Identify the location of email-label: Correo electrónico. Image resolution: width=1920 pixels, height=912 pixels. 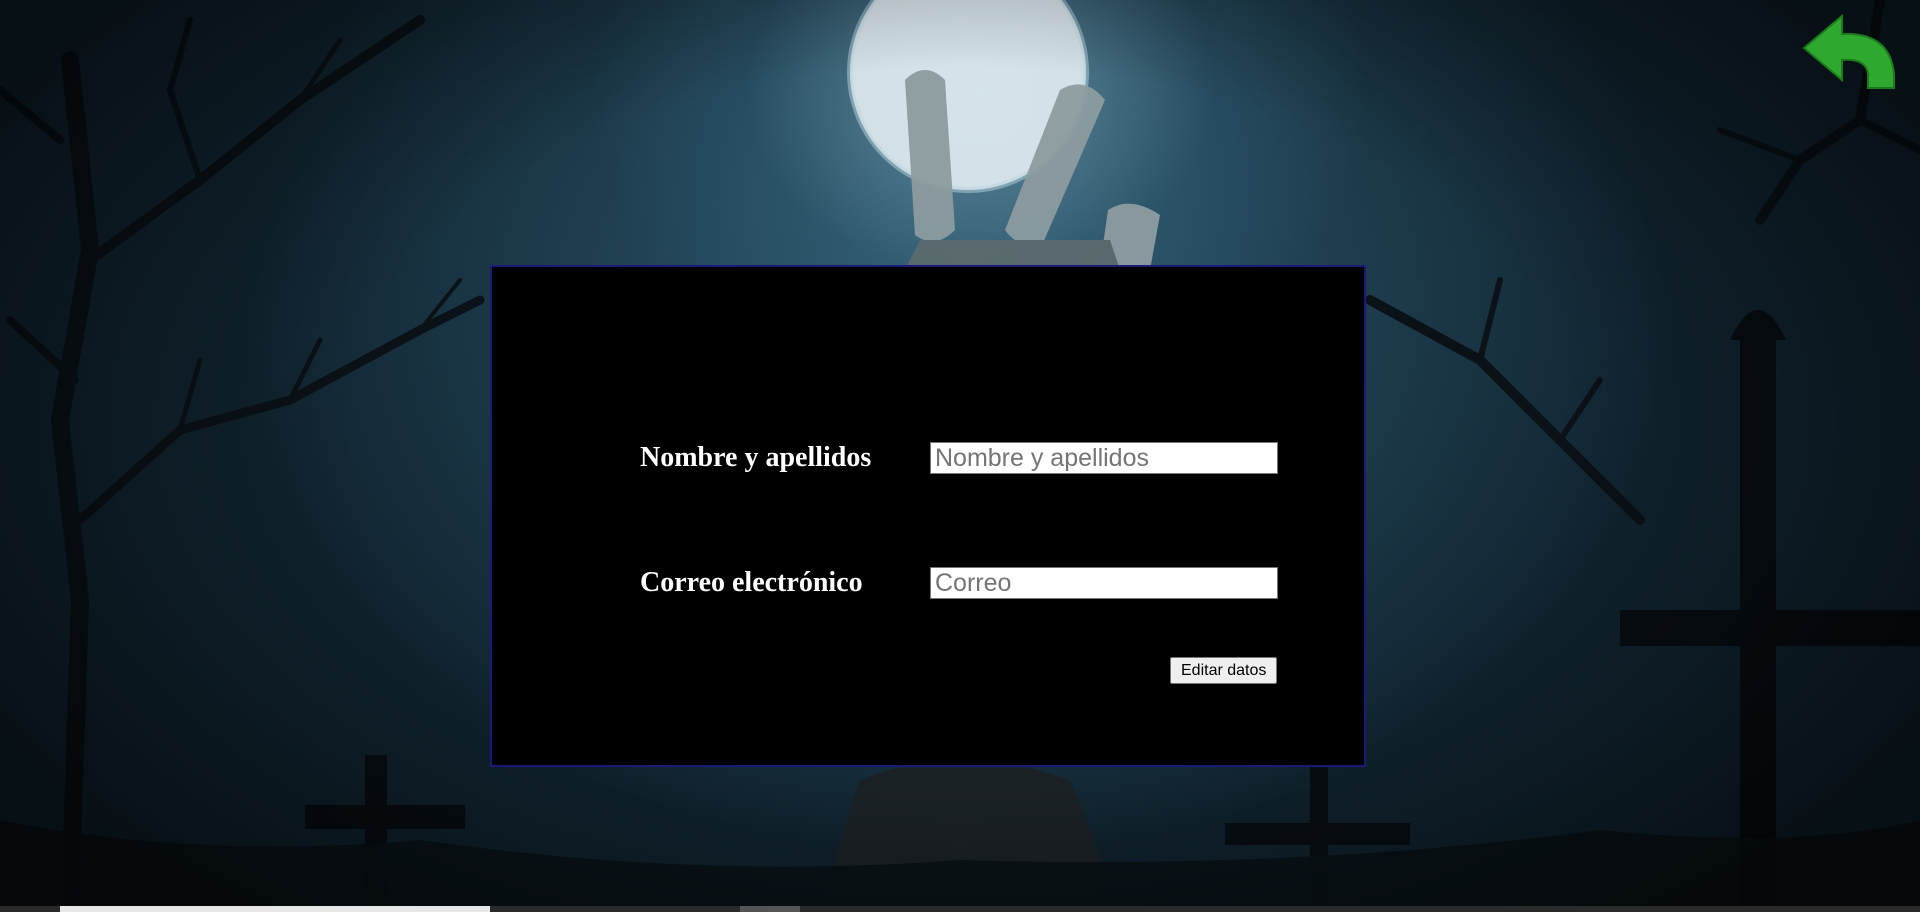
(751, 582).